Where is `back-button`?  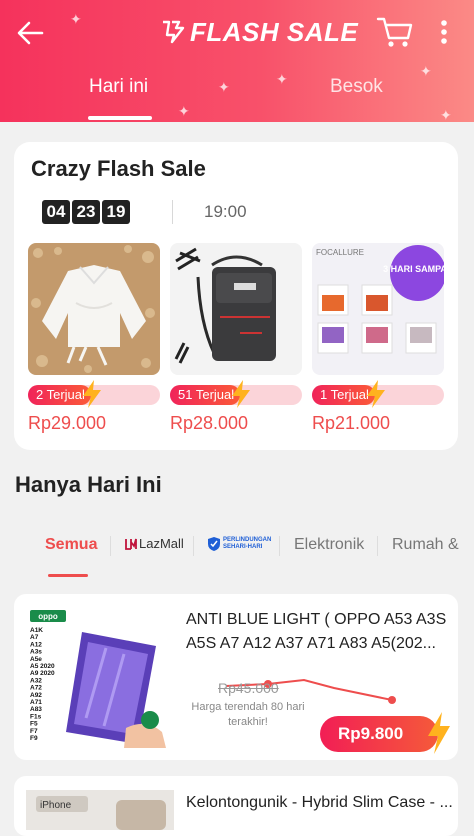
back-button is located at coordinates (31, 33).